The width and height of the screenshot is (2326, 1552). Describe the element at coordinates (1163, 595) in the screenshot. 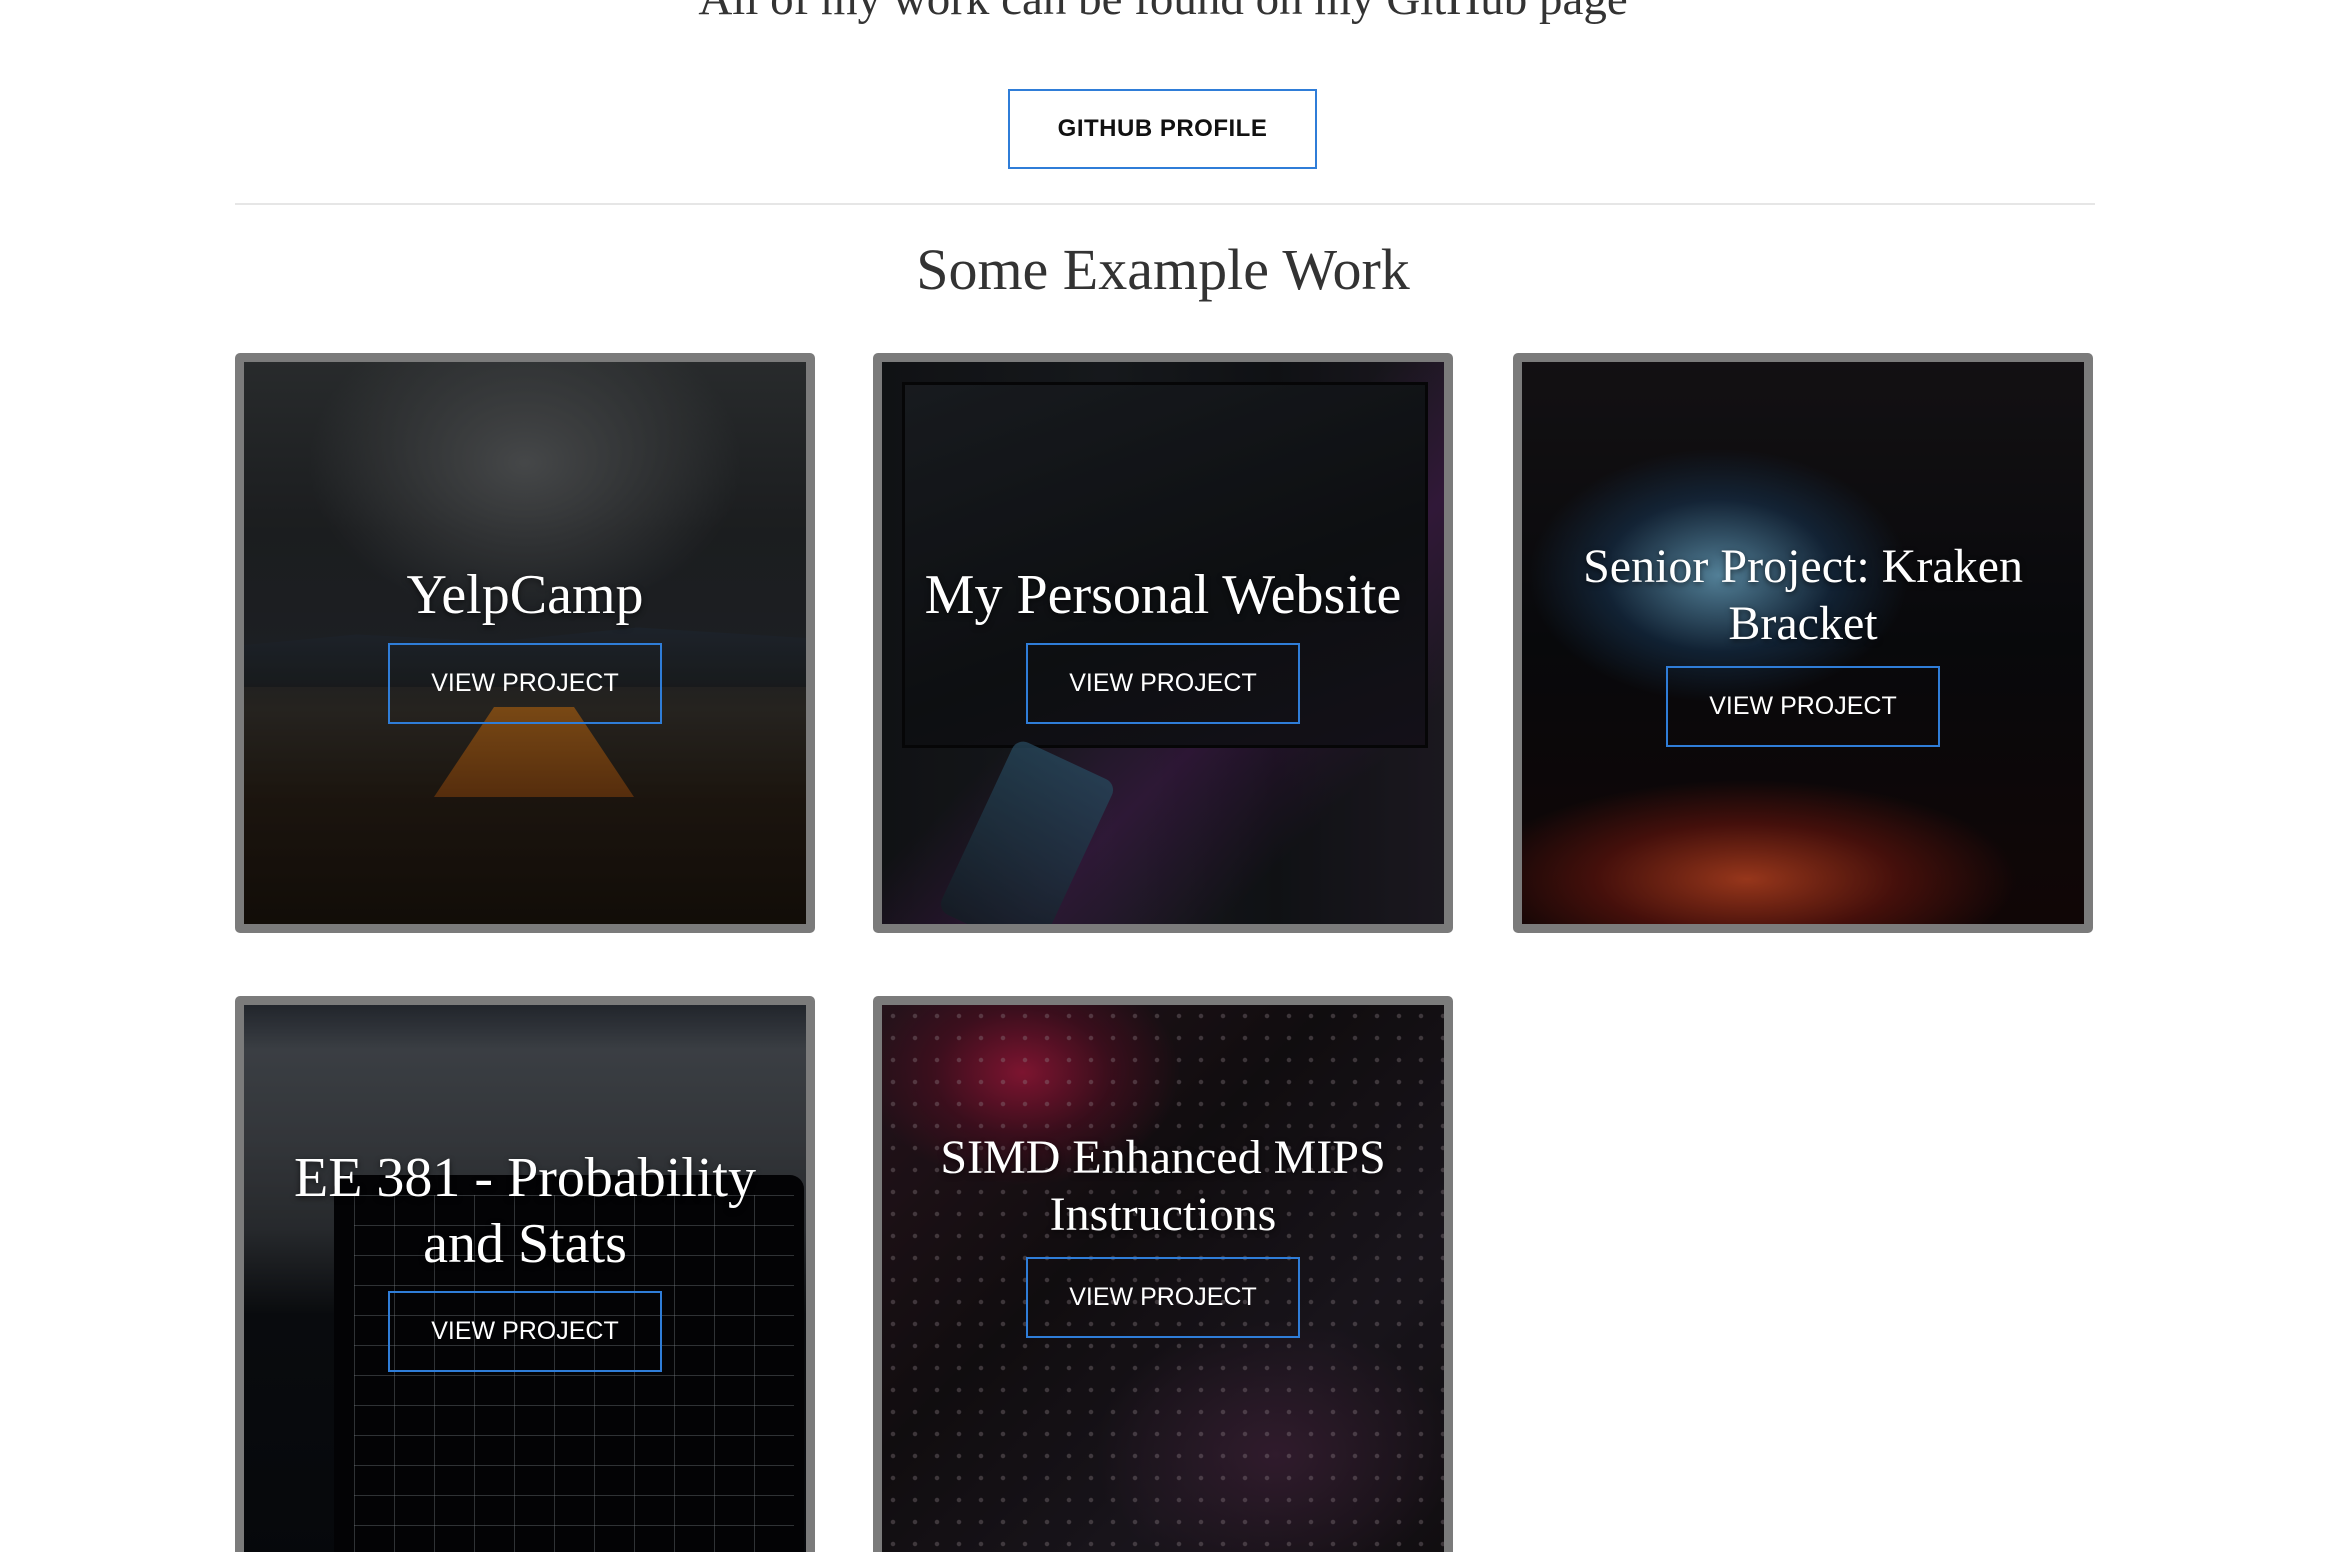

I see `project-title: My Personal Website` at that location.